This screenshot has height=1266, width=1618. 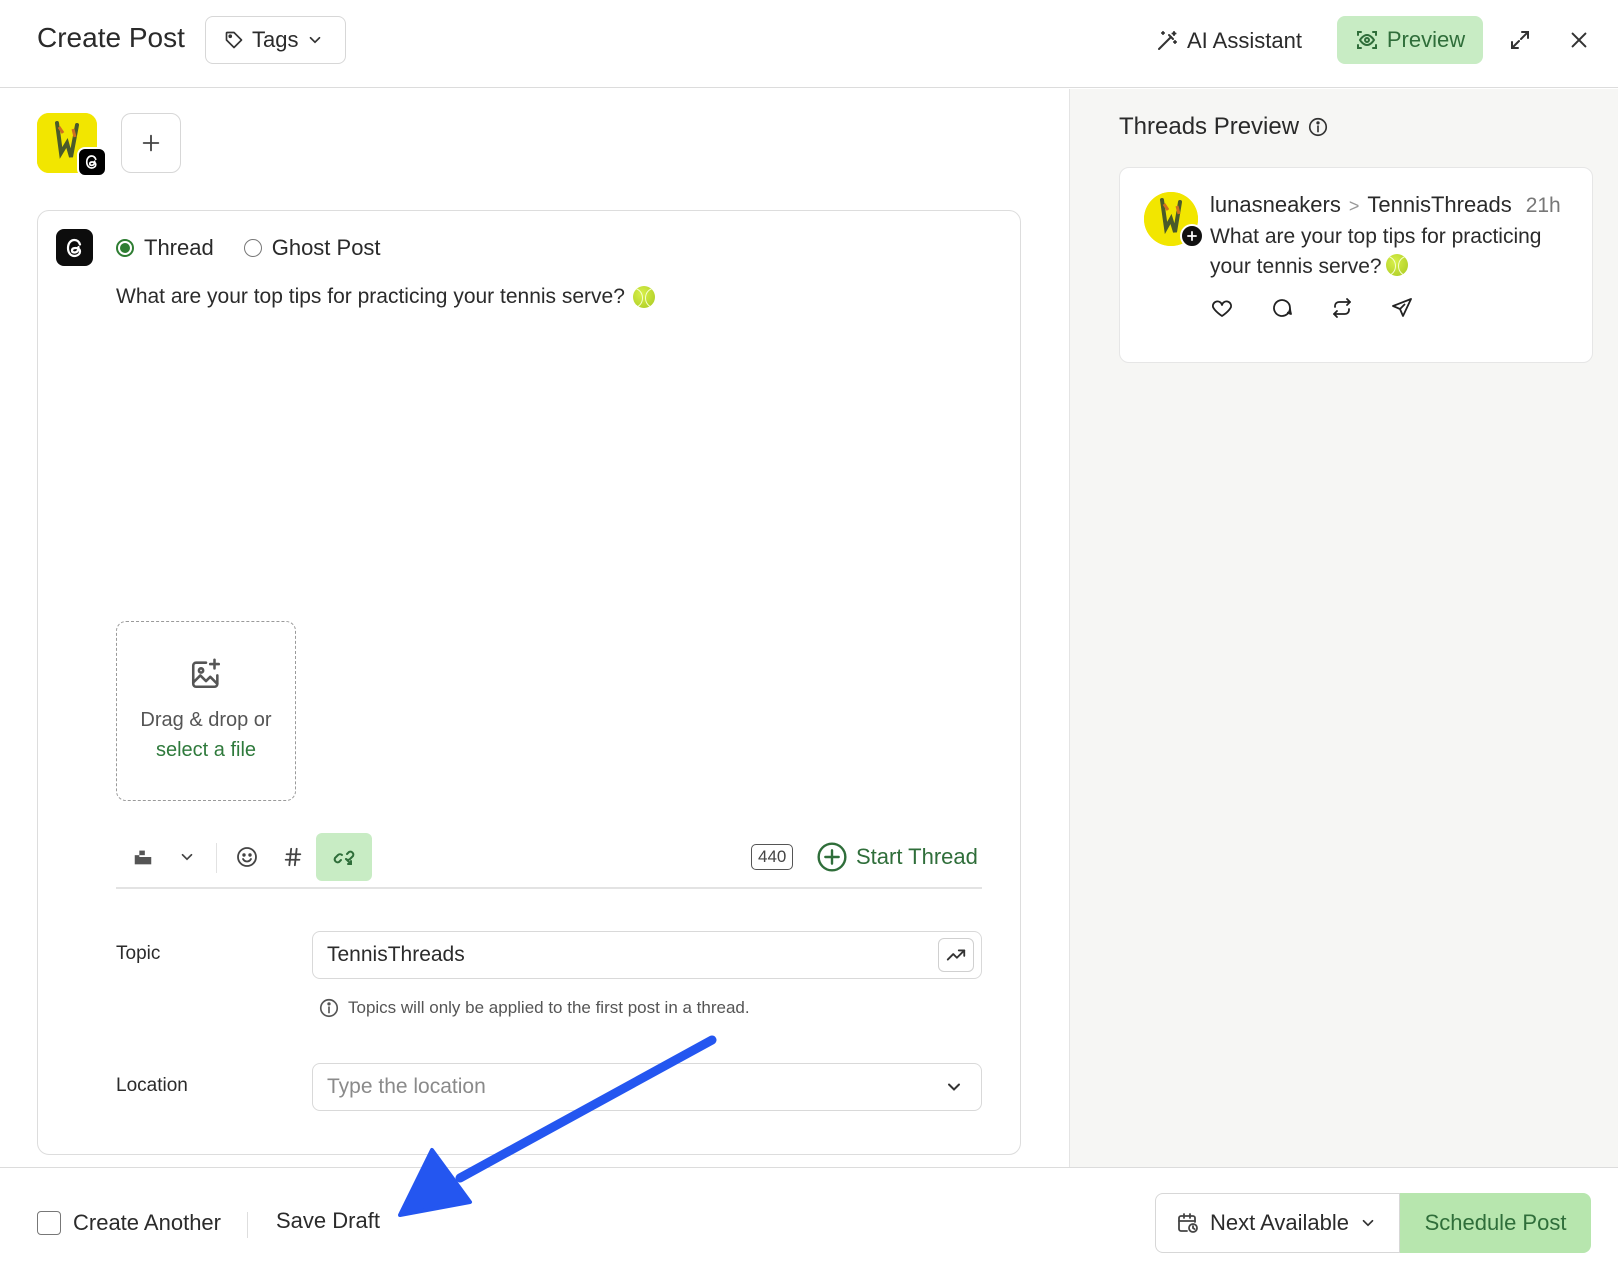 I want to click on ai-assistant-button: AI Assistant, so click(x=1228, y=41).